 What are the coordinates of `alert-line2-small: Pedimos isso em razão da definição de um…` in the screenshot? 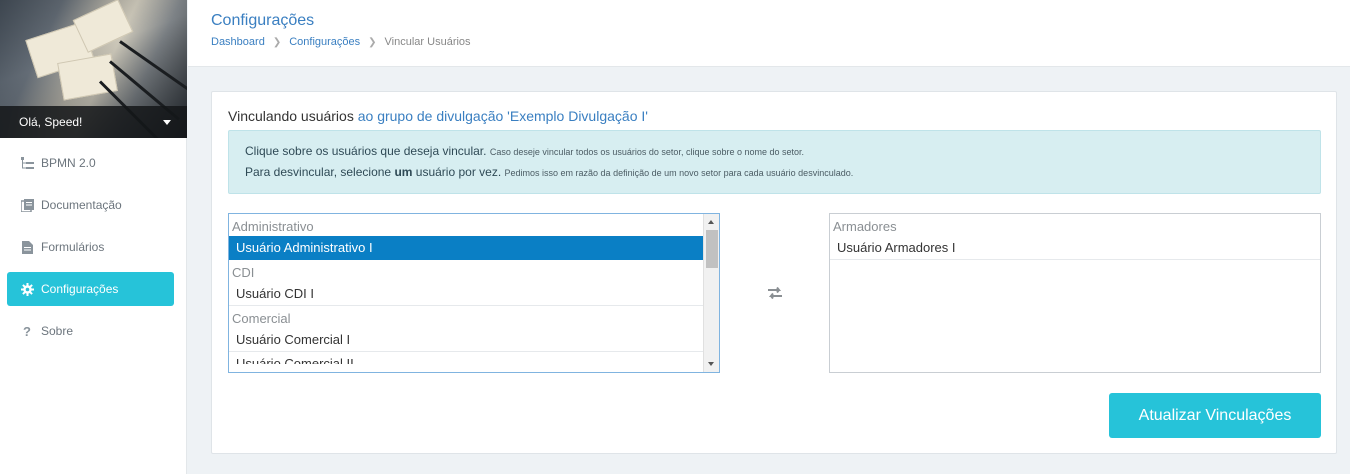 It's located at (679, 173).